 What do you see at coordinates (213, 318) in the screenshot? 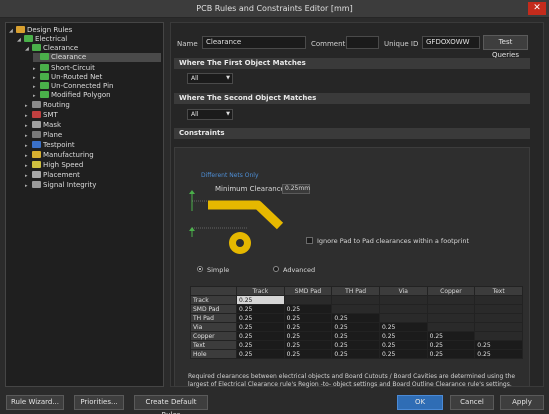
I see `row-header: TH Pad` at bounding box center [213, 318].